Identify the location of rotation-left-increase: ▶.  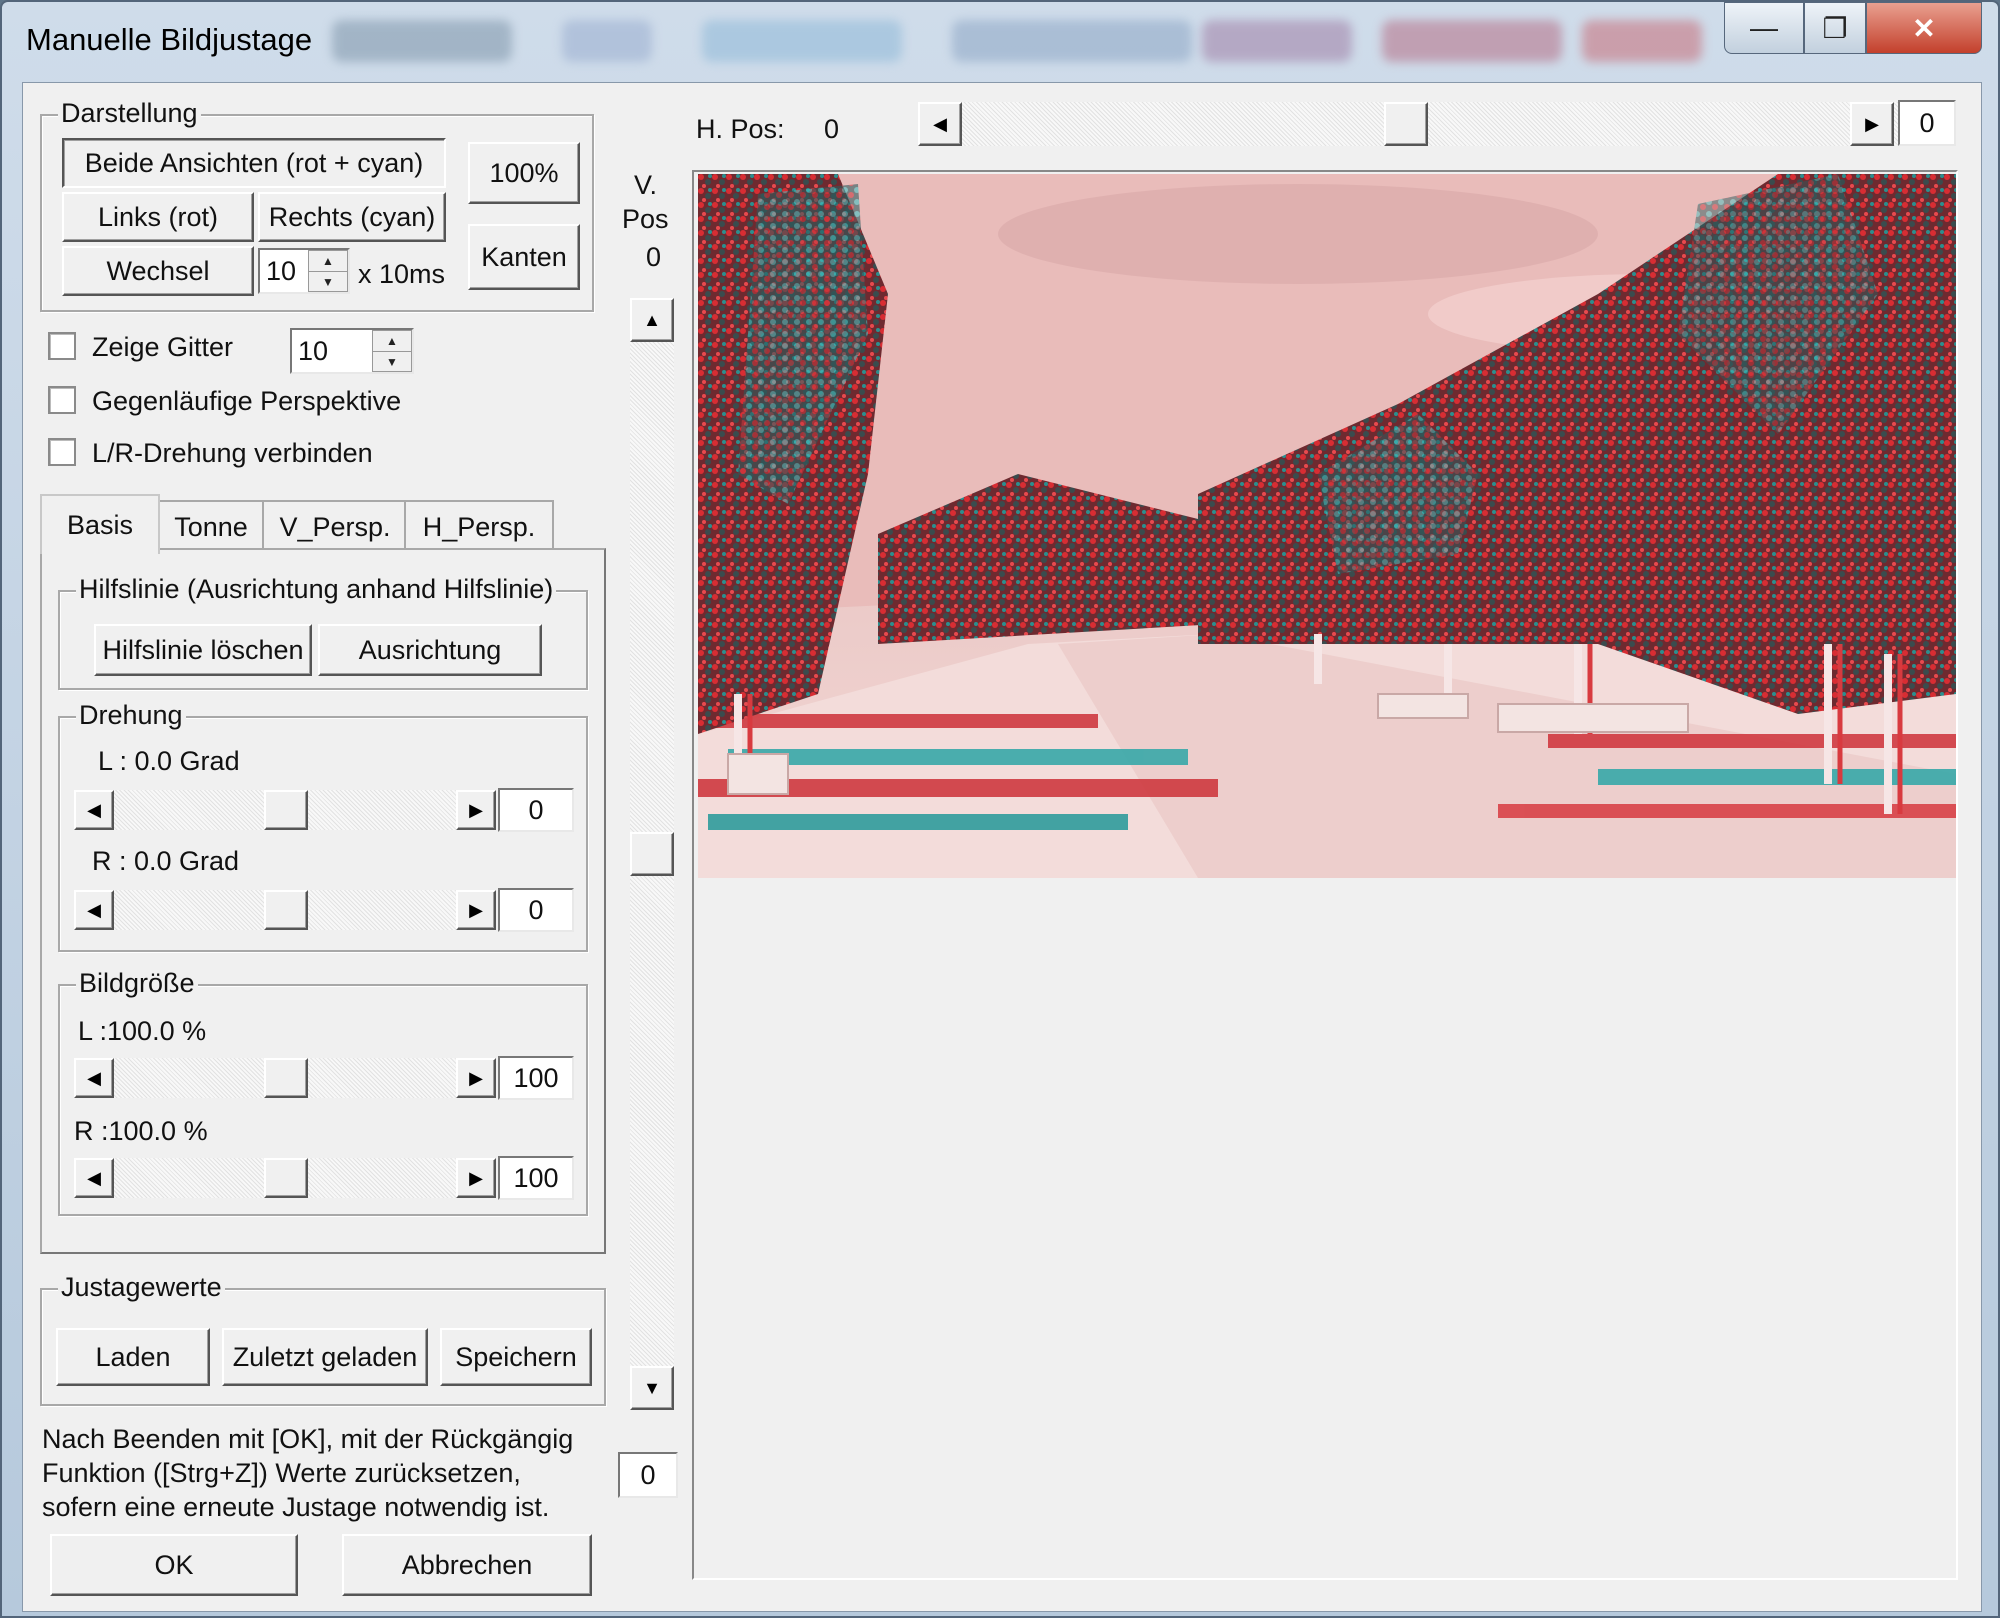
(476, 810).